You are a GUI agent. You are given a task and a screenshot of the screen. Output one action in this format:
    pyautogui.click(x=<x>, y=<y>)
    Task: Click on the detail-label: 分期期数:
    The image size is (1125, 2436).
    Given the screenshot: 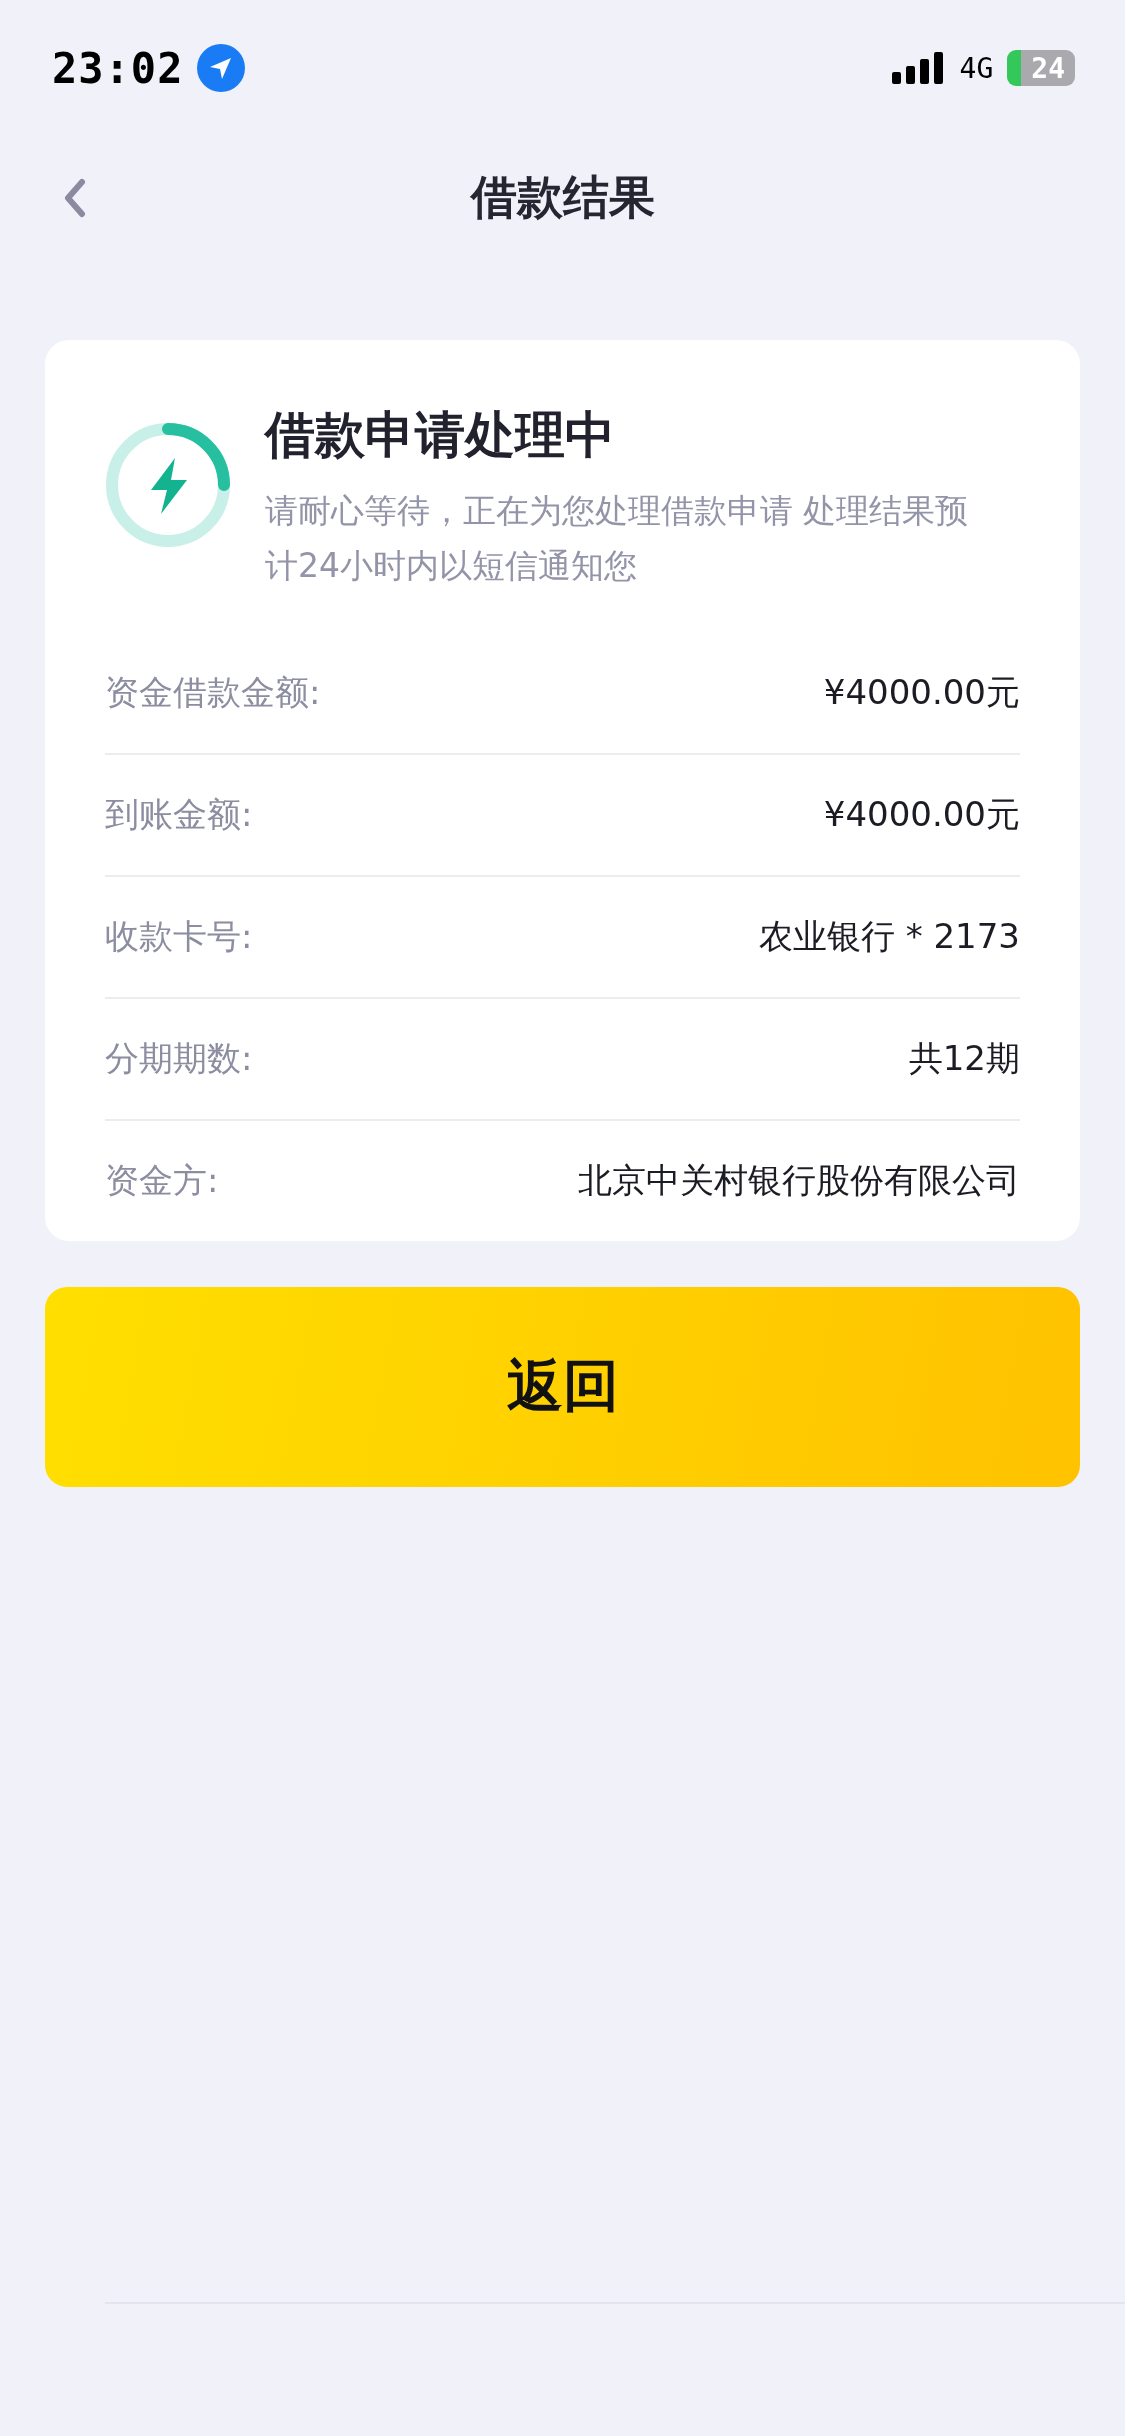 What is the action you would take?
    pyautogui.click(x=179, y=1058)
    